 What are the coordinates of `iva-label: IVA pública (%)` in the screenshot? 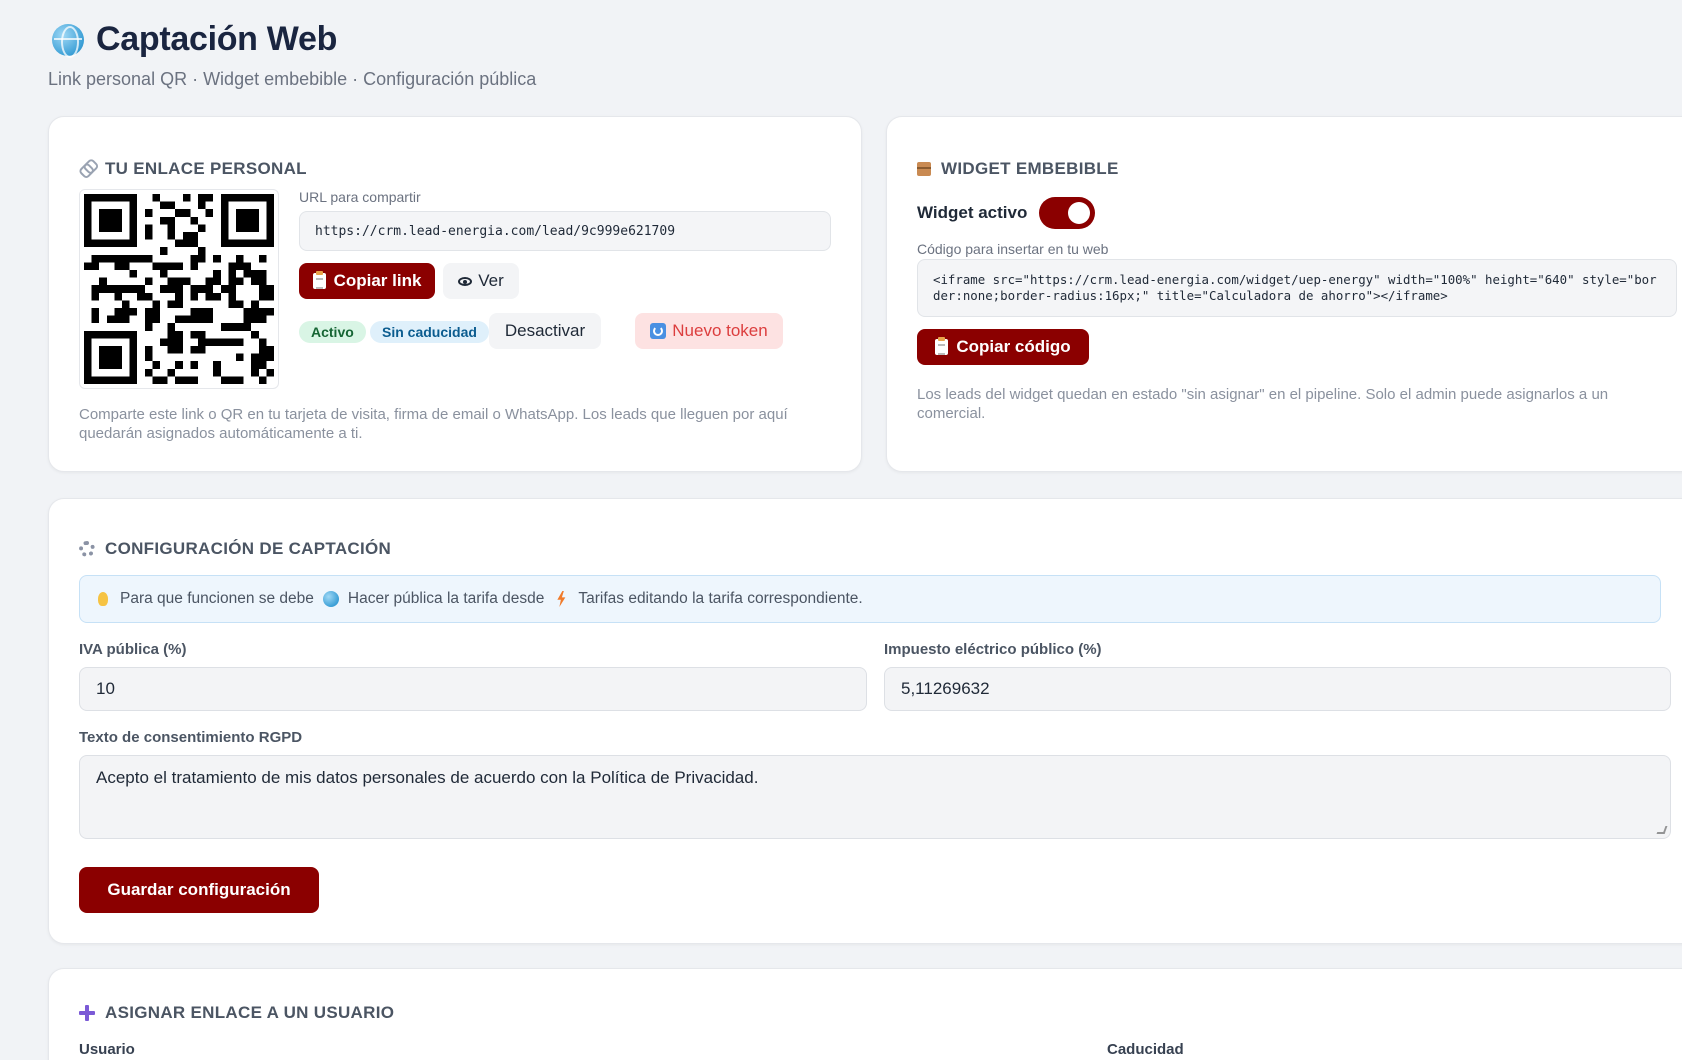 It's located at (133, 649).